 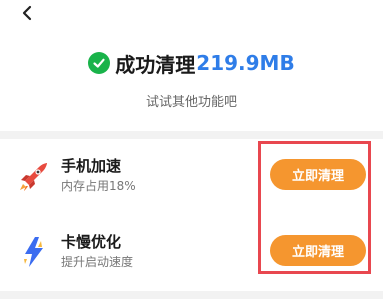 What do you see at coordinates (97, 262) in the screenshot?
I see `feature-subtitle: 提升启动速度` at bounding box center [97, 262].